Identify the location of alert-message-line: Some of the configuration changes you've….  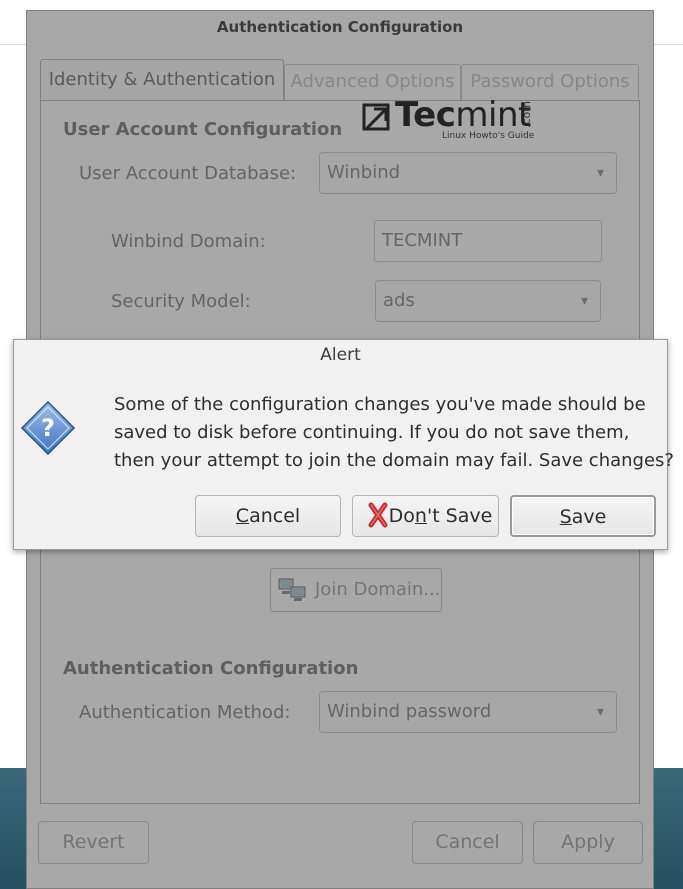
(380, 404).